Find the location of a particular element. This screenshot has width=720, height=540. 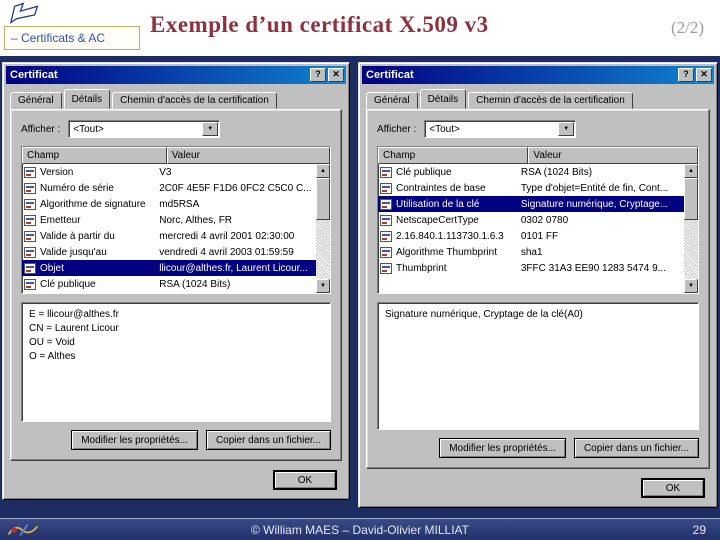

flag-doodle-icon is located at coordinates (24, 13).